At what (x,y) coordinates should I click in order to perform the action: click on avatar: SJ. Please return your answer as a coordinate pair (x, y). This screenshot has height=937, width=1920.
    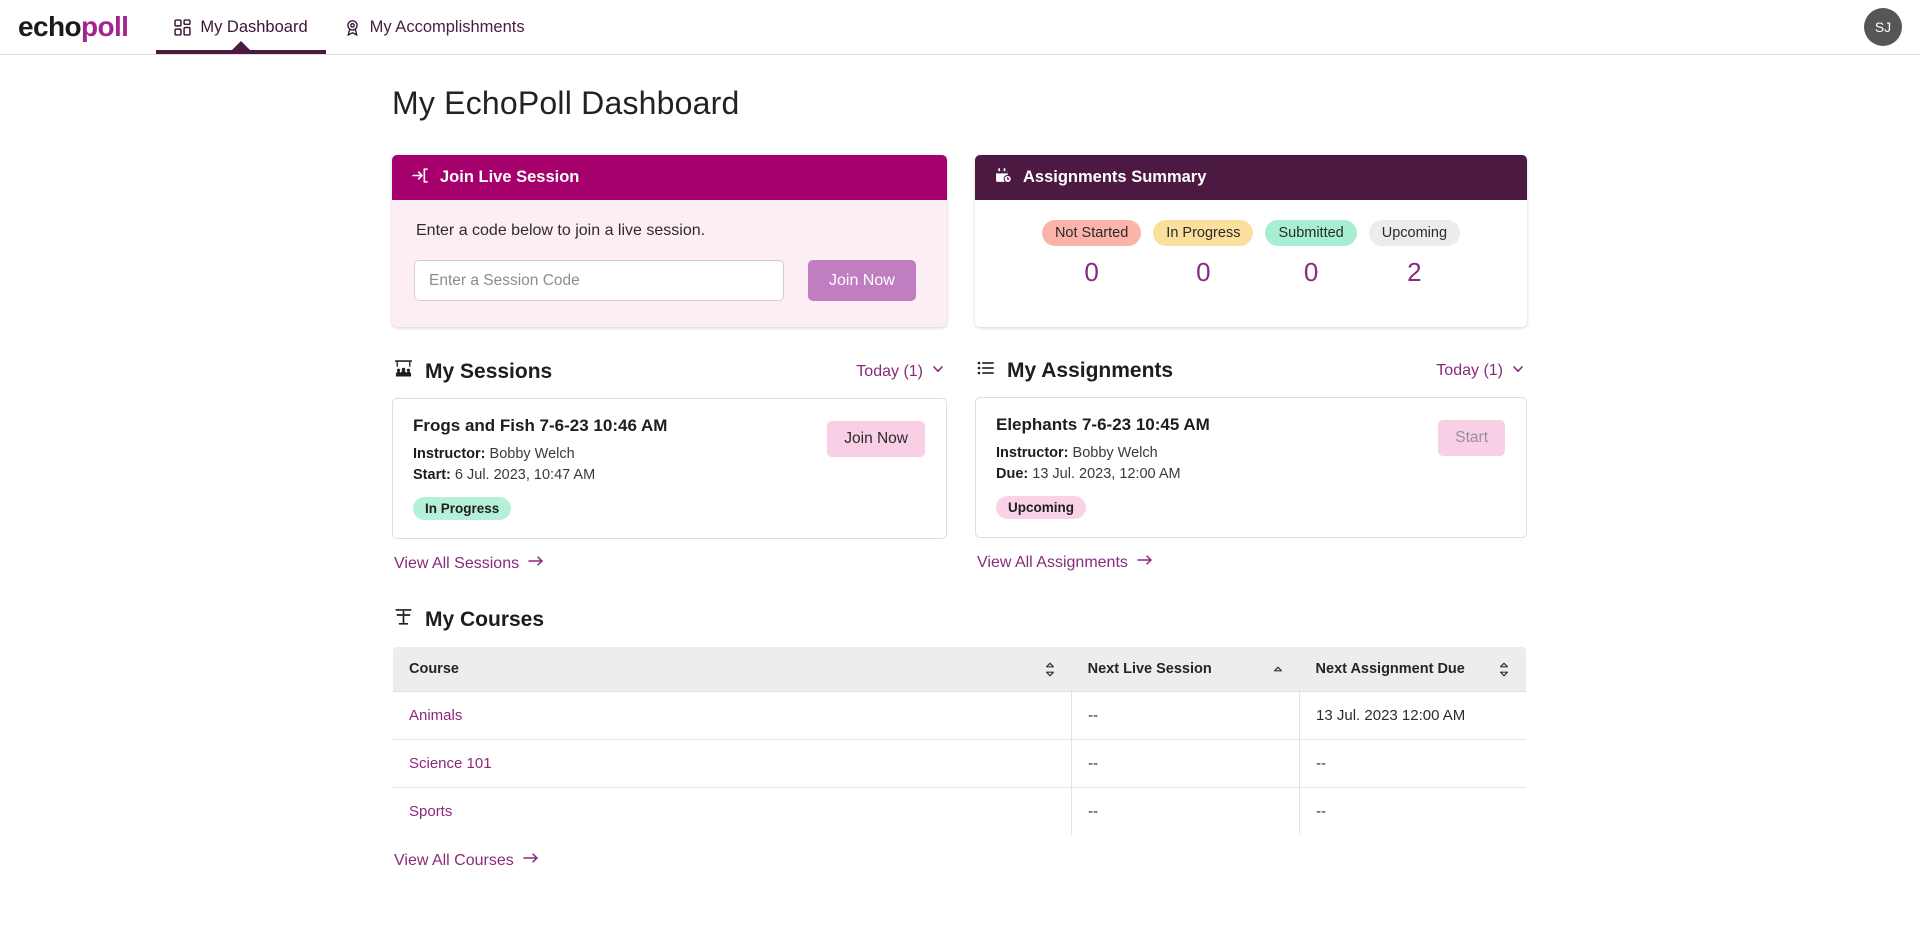
    Looking at the image, I should click on (1883, 27).